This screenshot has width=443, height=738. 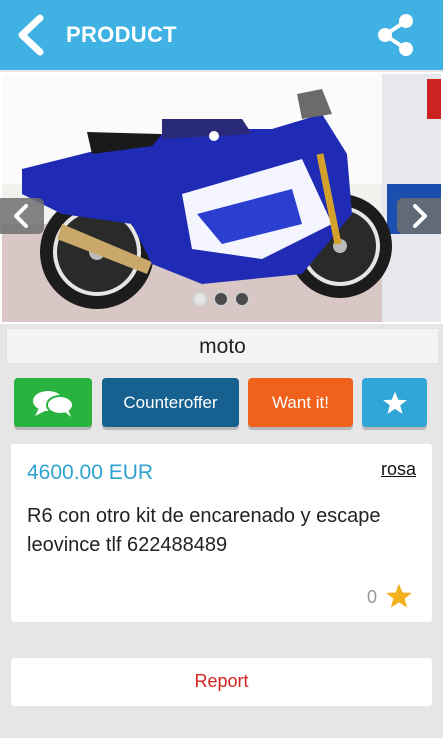 I want to click on report-label: Report, so click(x=221, y=681).